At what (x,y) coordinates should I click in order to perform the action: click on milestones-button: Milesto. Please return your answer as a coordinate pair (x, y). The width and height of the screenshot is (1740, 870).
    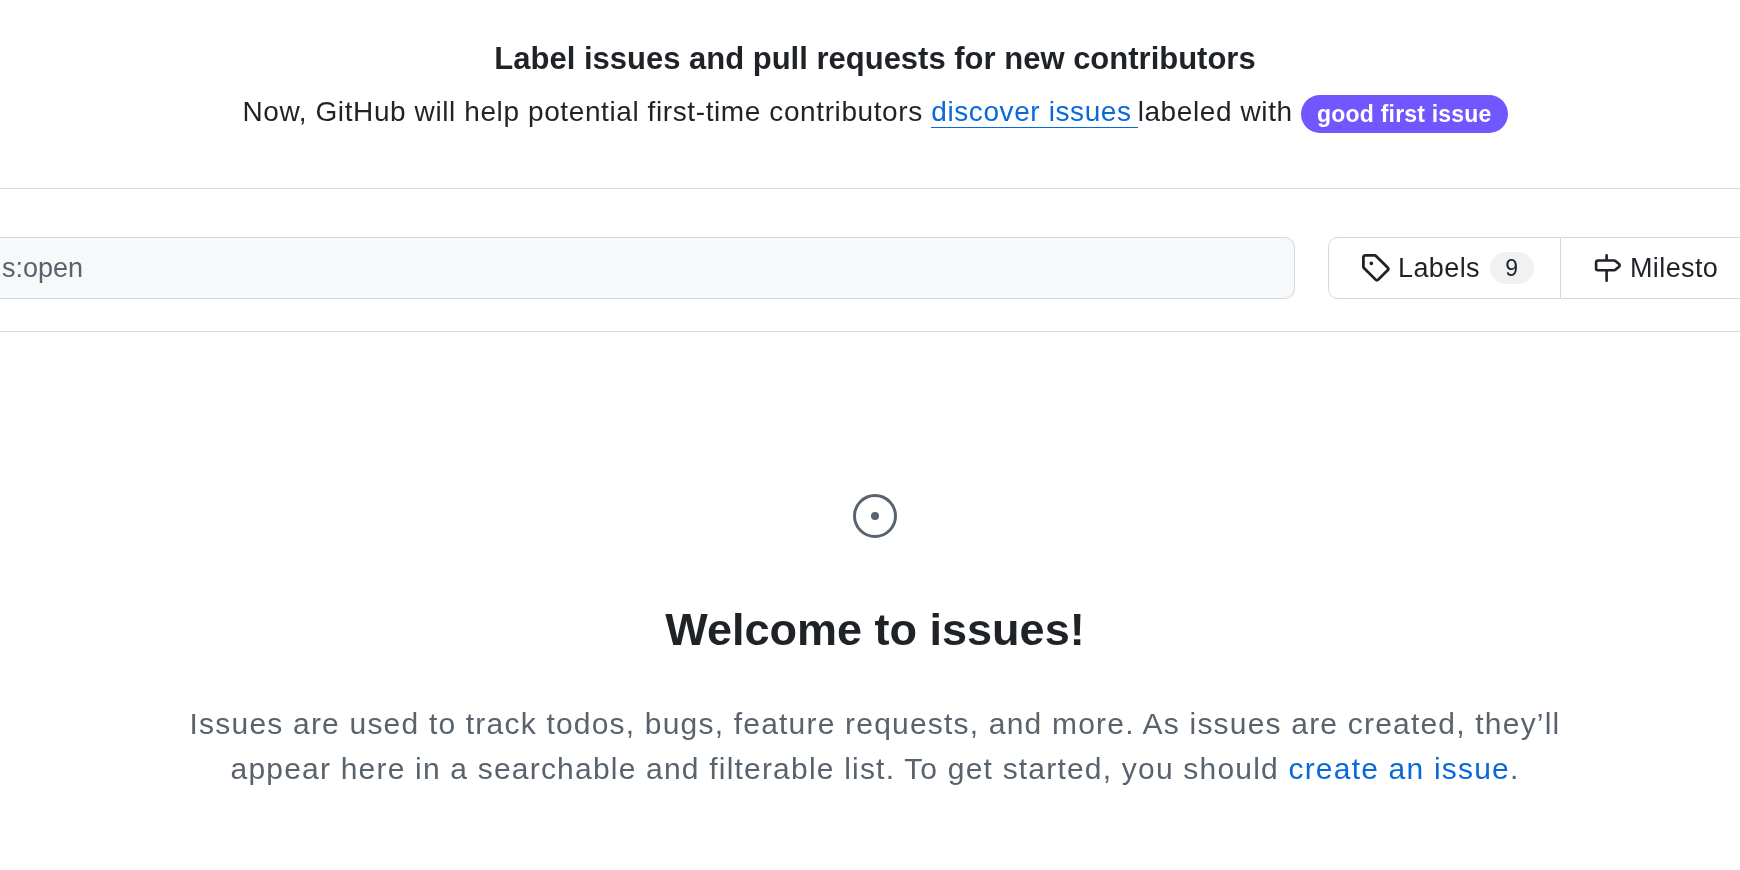
    Looking at the image, I should click on (1650, 268).